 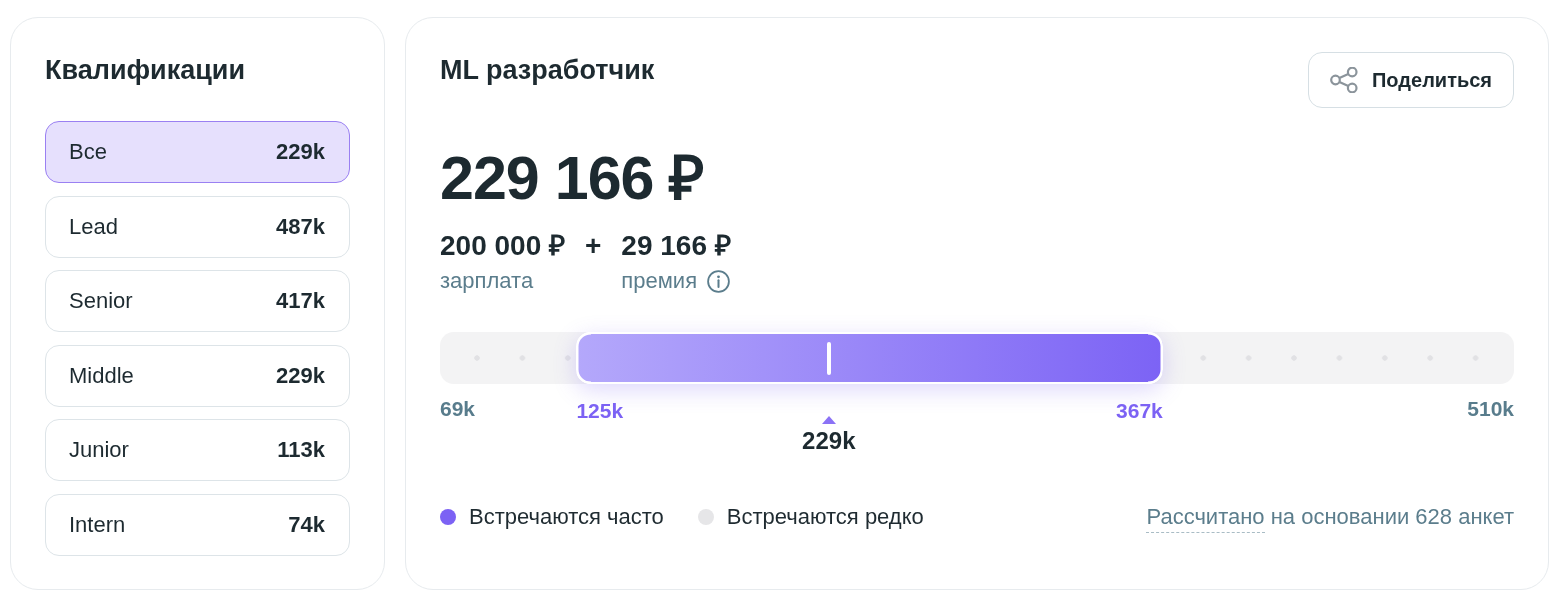 I want to click on triangle-icon, so click(x=828, y=420).